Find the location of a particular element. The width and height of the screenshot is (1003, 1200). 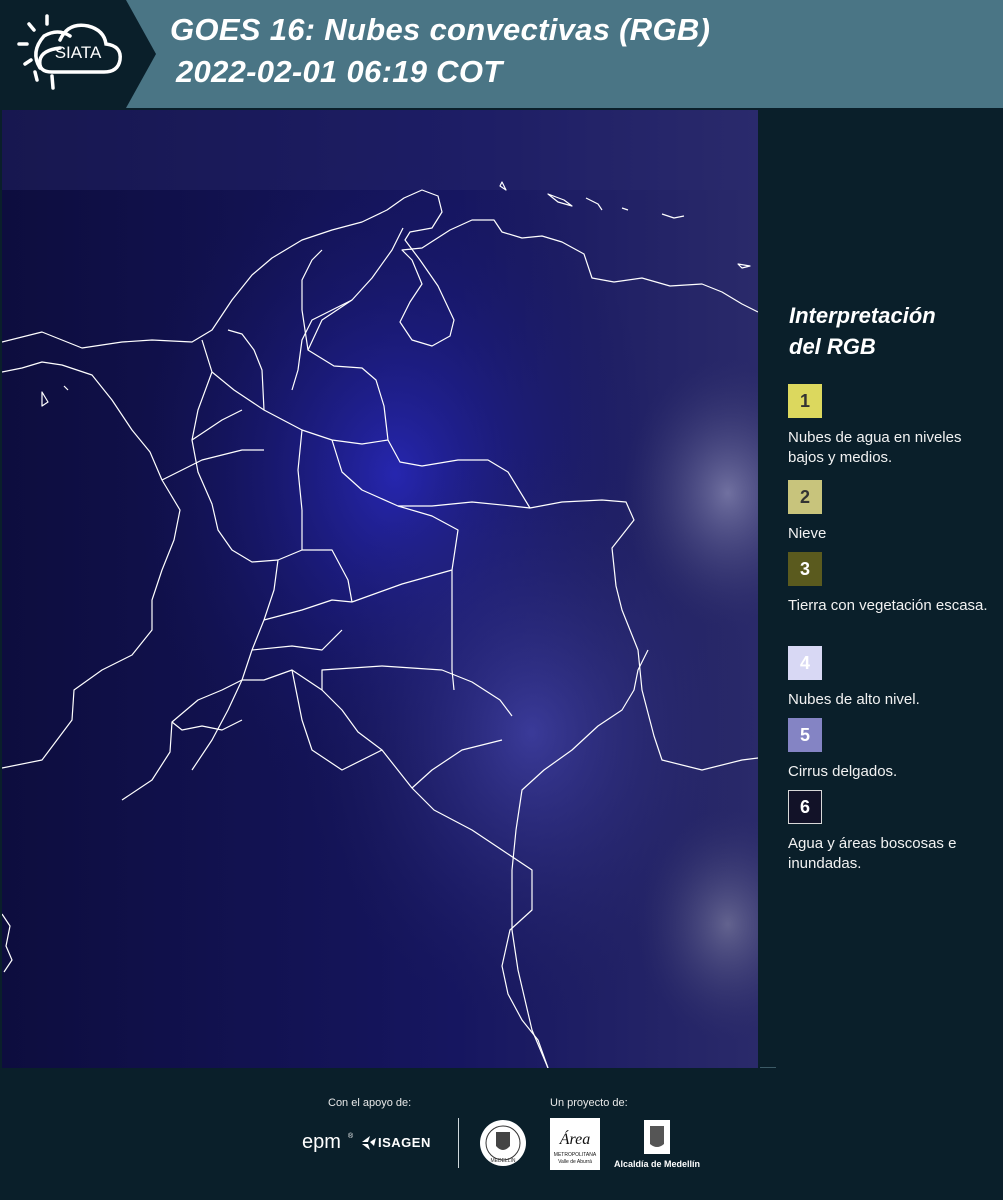

legend-label: Cirrus delgados. is located at coordinates (843, 771).